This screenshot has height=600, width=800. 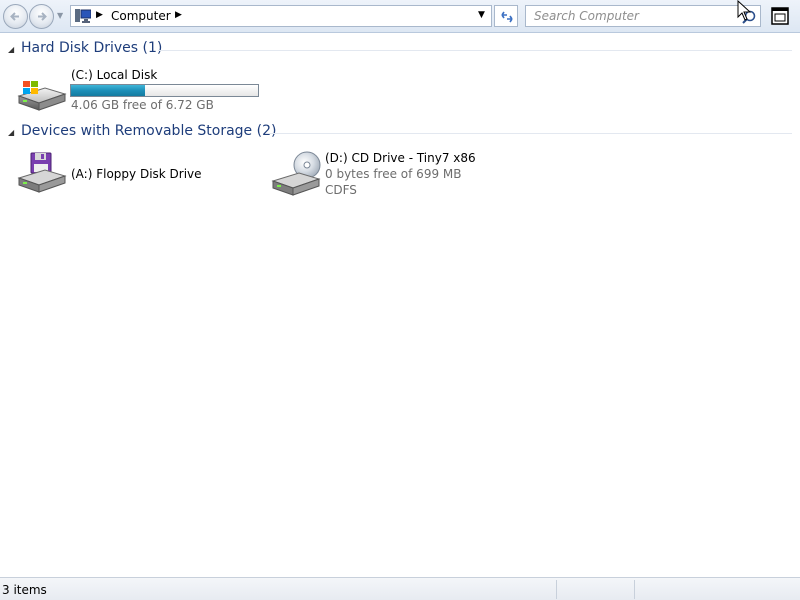 I want to click on breadcrumb-chevron-icon: ▶, so click(x=178, y=15).